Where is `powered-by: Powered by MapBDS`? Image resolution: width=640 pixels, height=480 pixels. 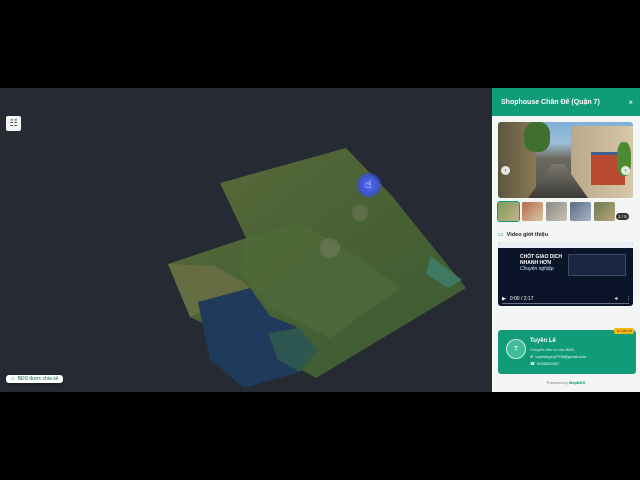
powered-by: Powered by MapBDS is located at coordinates (566, 382).